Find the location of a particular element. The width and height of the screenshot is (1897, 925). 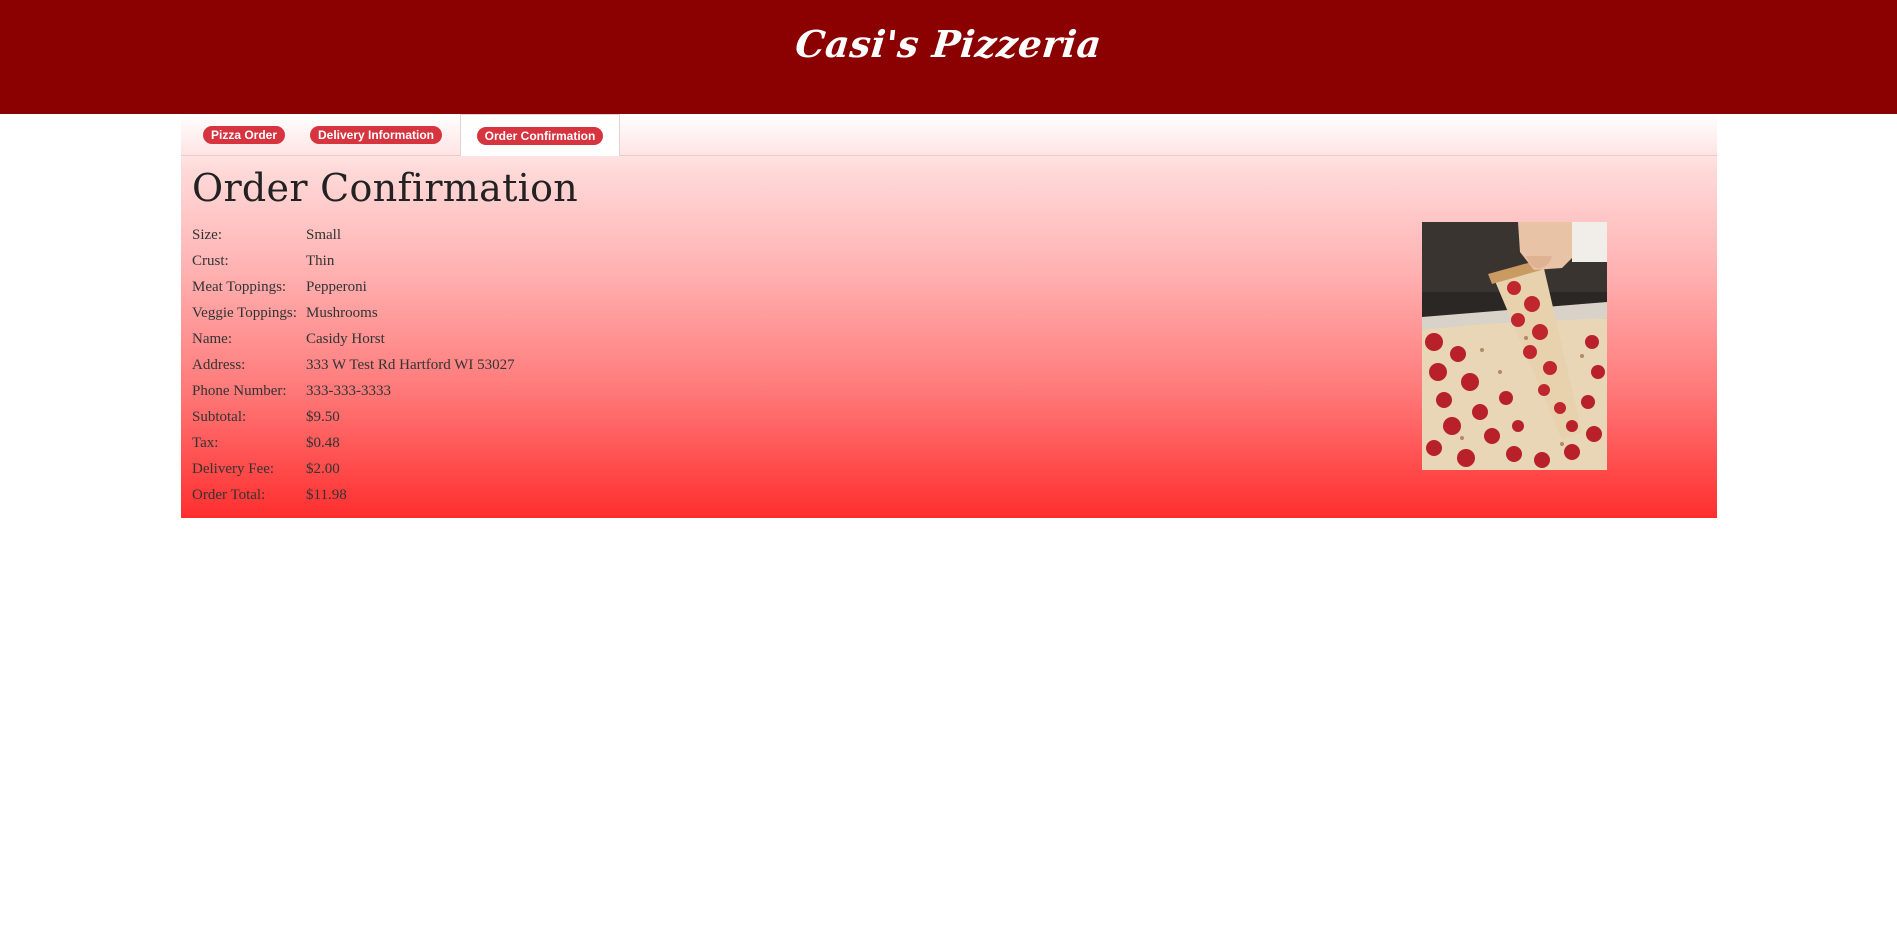

tab-pizza-order-label: Pizza Order is located at coordinates (244, 134).